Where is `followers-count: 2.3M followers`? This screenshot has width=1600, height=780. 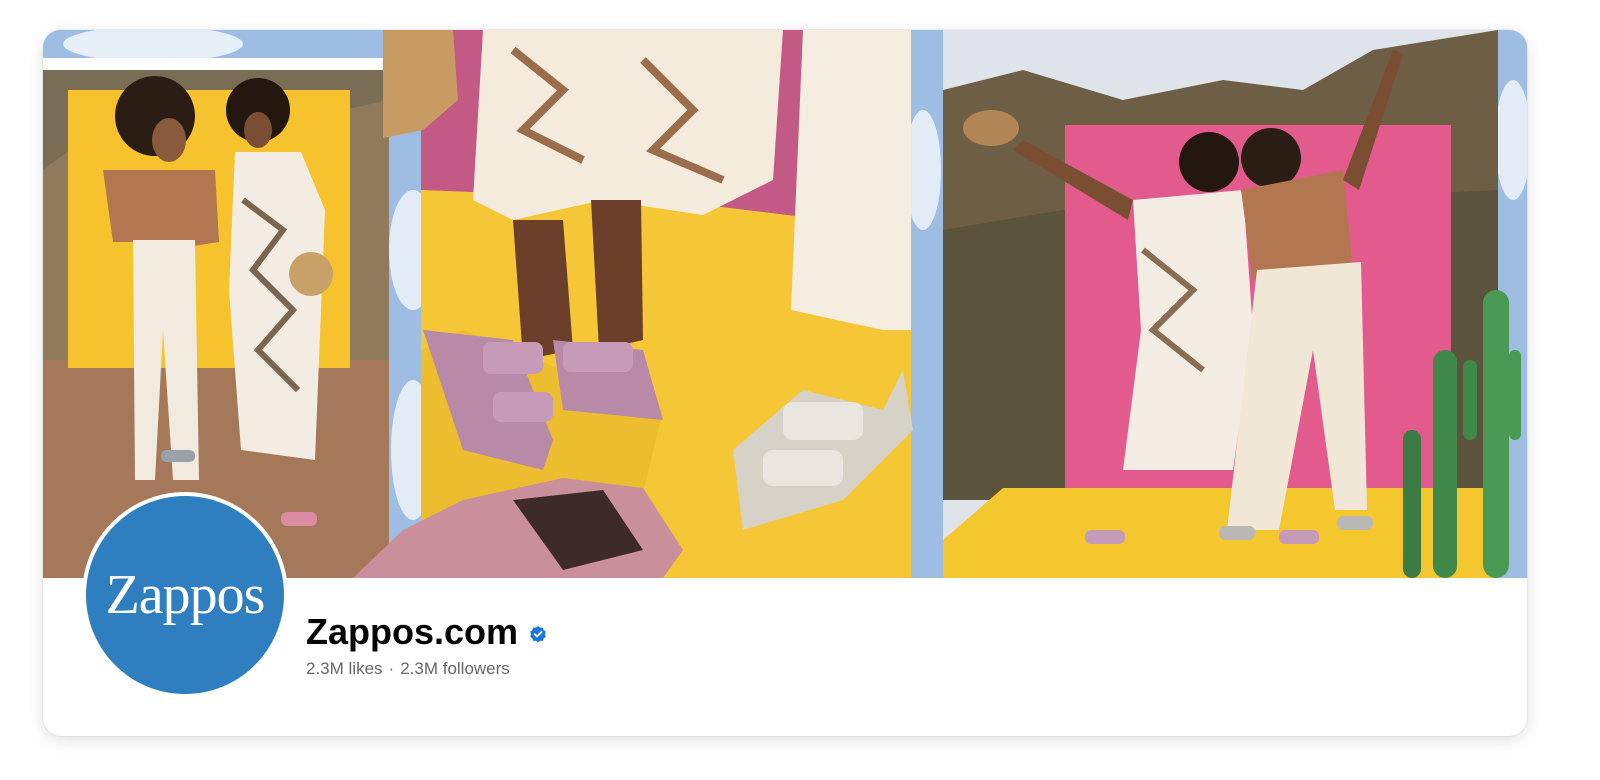 followers-count: 2.3M followers is located at coordinates (455, 669).